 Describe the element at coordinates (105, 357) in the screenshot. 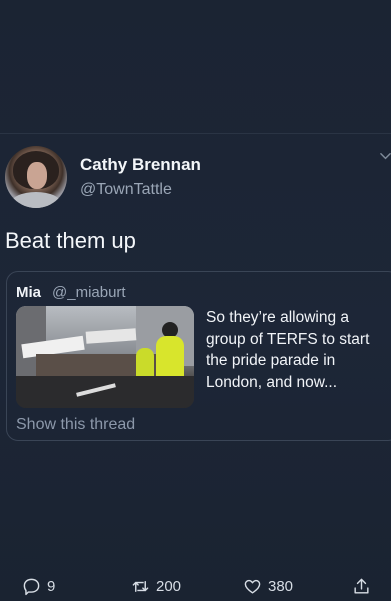

I see `quoted-media-image` at that location.